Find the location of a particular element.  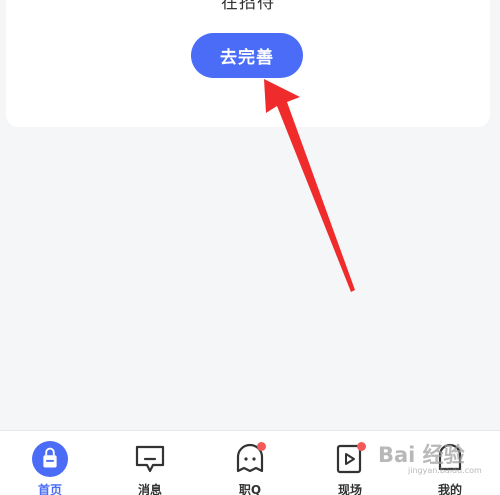

ghost-icon is located at coordinates (250, 459).